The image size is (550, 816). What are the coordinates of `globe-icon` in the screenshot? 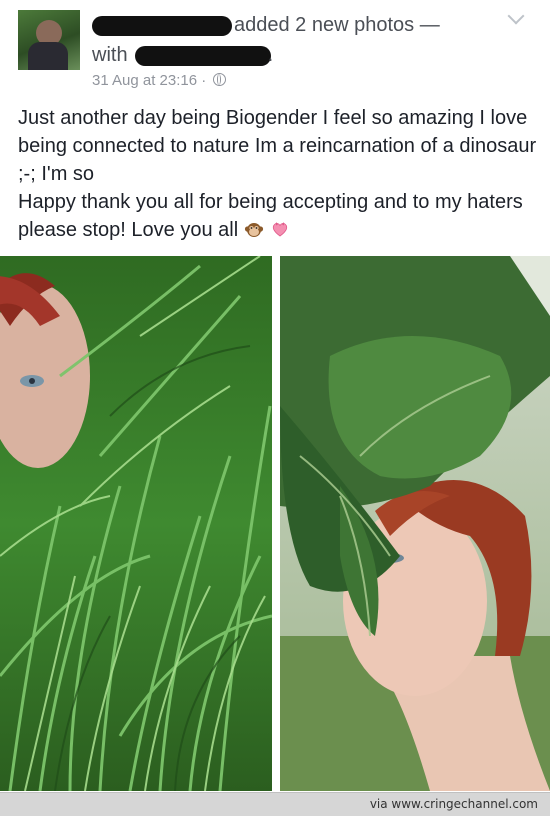 It's located at (220, 79).